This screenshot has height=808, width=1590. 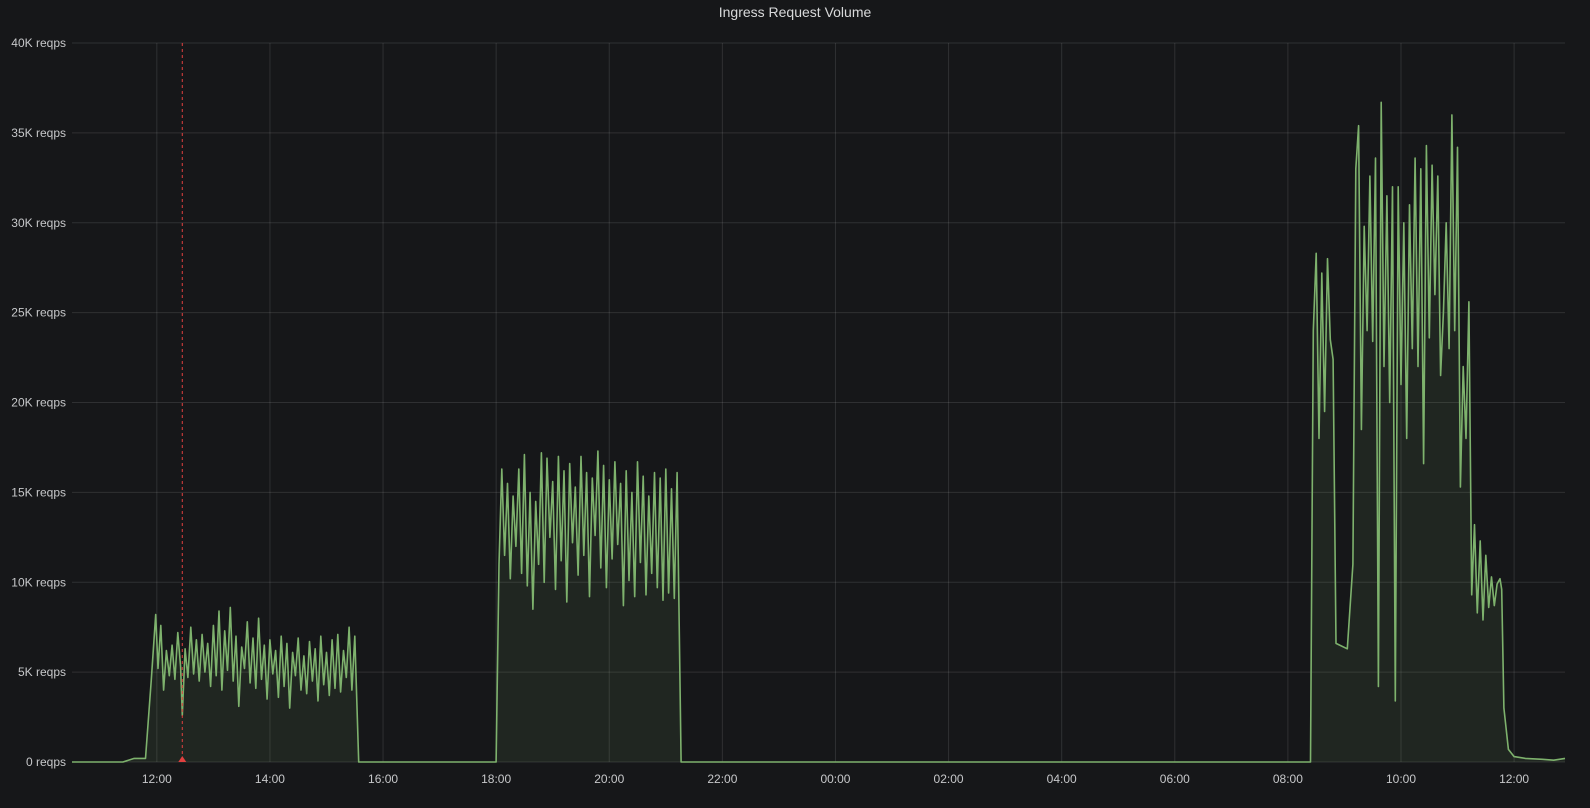 What do you see at coordinates (722, 779) in the screenshot?
I see `x-tick-label: 22:00` at bounding box center [722, 779].